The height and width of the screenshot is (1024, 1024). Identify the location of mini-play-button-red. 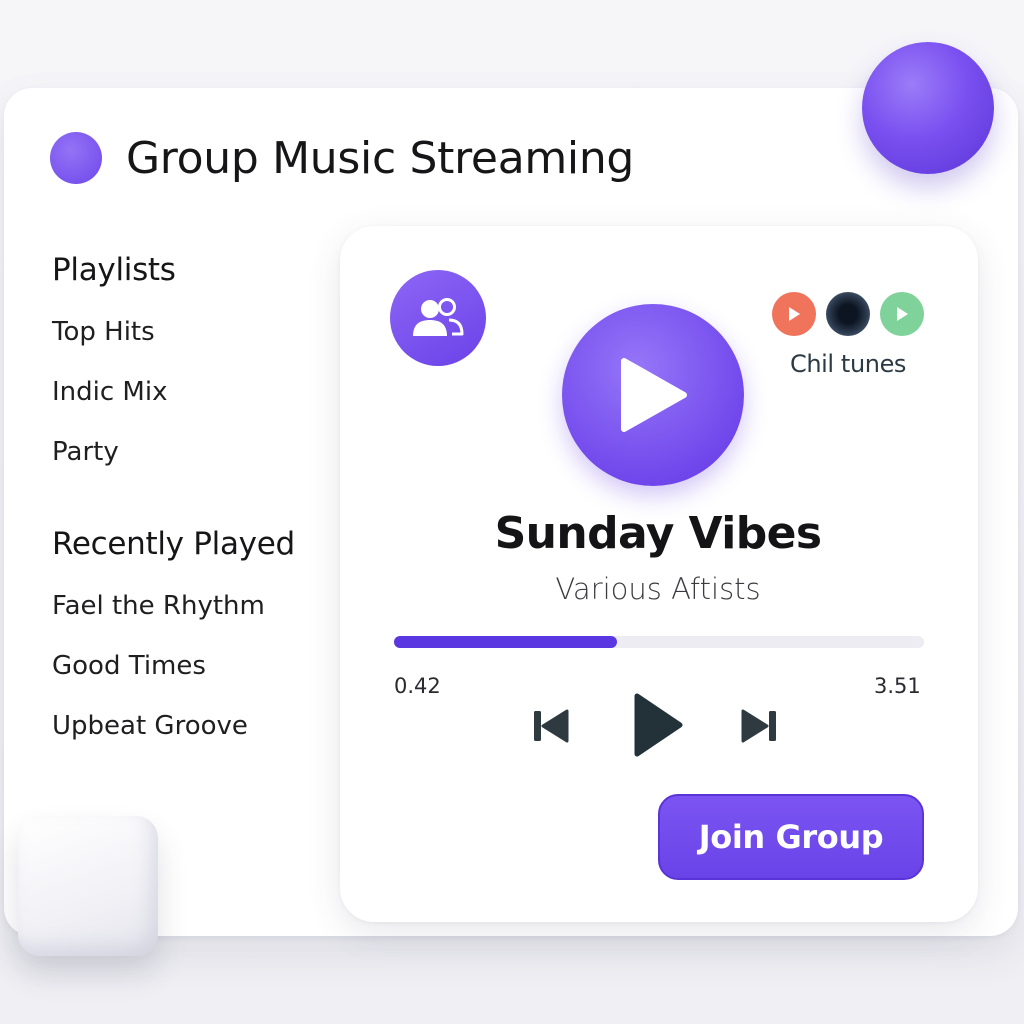
(794, 314).